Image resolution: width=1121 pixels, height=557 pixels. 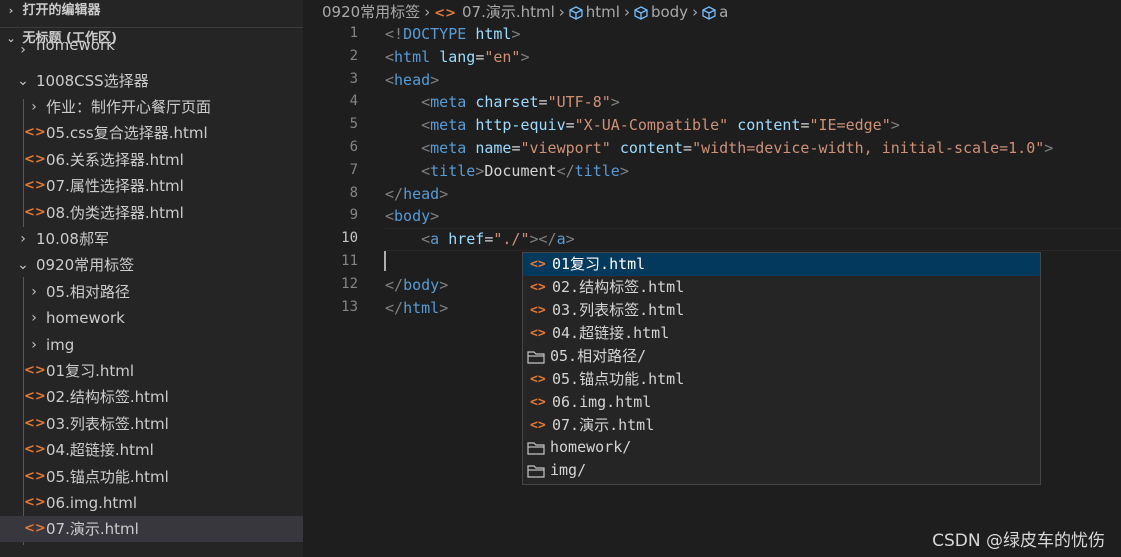 I want to click on tree-item-file: <> 08.伪类选择器.html, so click(x=151, y=213).